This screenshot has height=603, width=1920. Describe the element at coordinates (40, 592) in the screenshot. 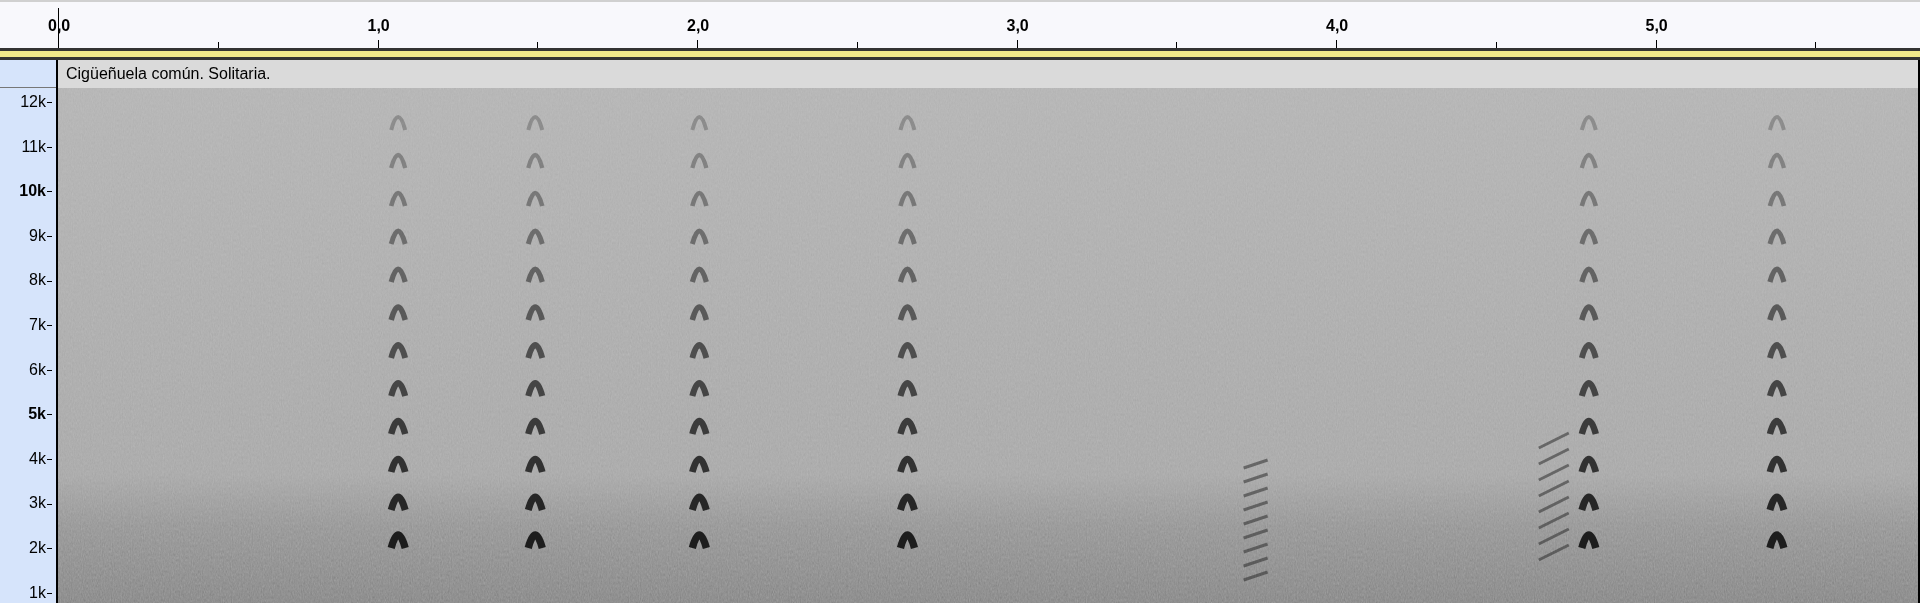

I see `frequency-label: 1k` at that location.